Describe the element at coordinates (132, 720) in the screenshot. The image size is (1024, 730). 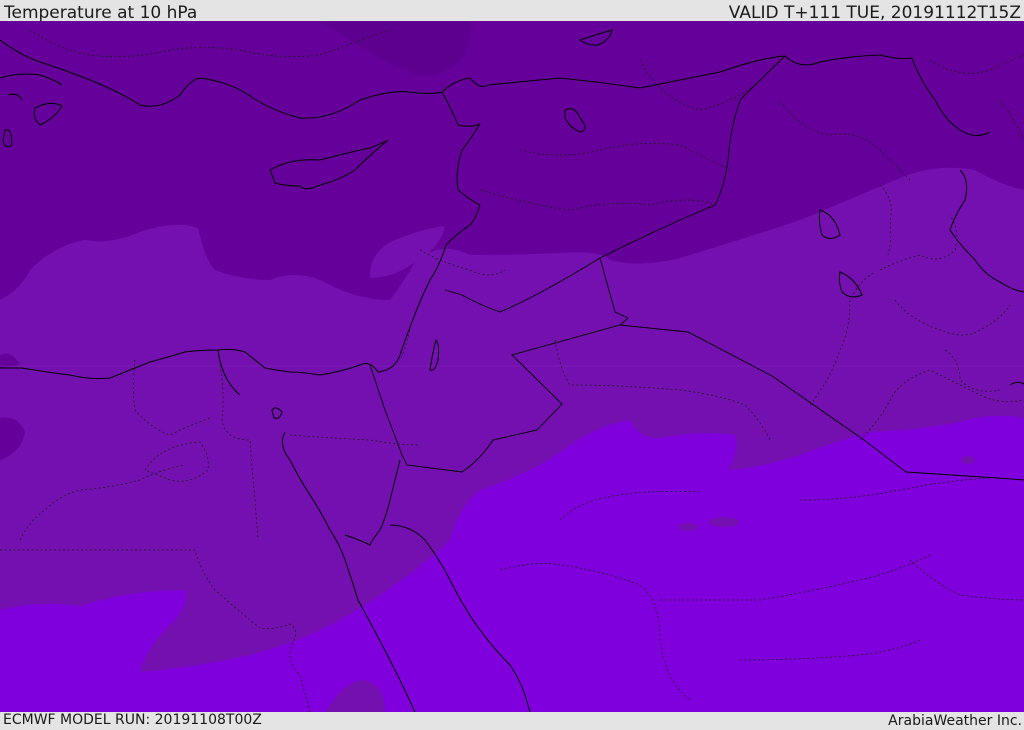
I see `model-run: ECMWF MODEL RUN: 20191108T00Z` at that location.